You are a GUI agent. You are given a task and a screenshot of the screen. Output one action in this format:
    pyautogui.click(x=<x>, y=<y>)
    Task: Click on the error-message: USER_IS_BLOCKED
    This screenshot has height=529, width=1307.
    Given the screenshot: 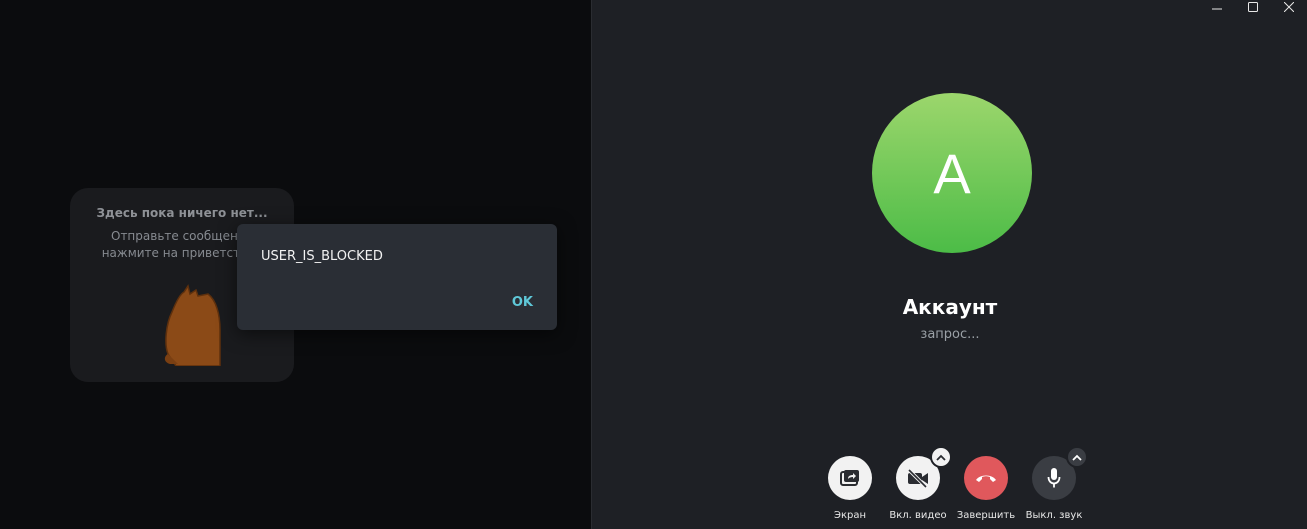 What is the action you would take?
    pyautogui.click(x=322, y=256)
    